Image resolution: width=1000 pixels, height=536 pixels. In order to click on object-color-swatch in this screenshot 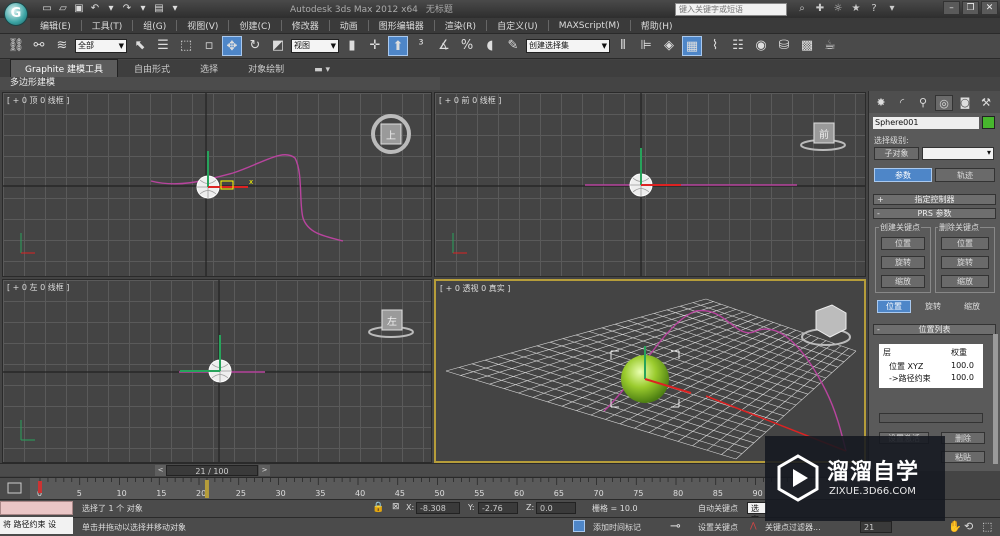, I will do `click(988, 122)`.